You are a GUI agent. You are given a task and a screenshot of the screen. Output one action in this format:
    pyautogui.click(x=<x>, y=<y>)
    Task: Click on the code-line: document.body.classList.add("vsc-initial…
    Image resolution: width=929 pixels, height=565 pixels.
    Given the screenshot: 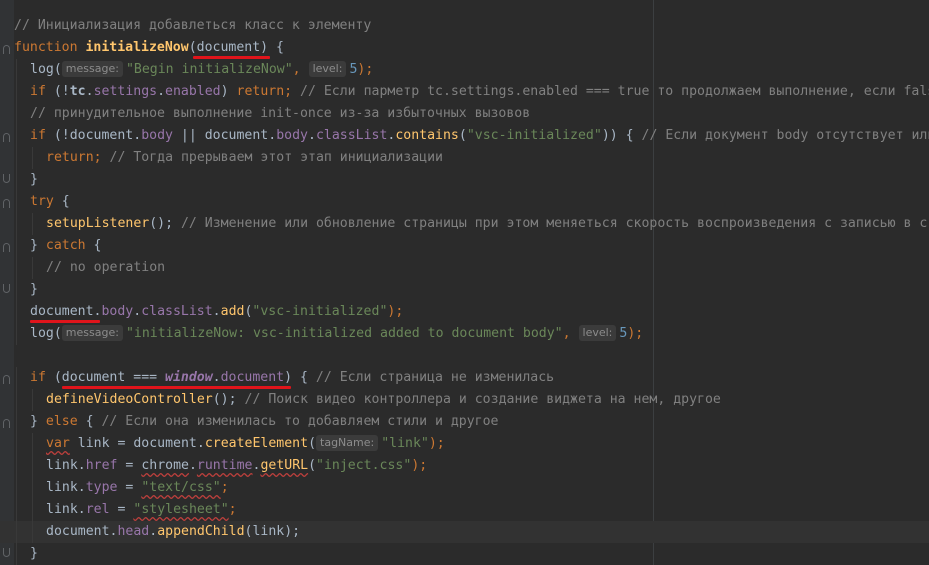 What is the action you would take?
    pyautogui.click(x=464, y=312)
    